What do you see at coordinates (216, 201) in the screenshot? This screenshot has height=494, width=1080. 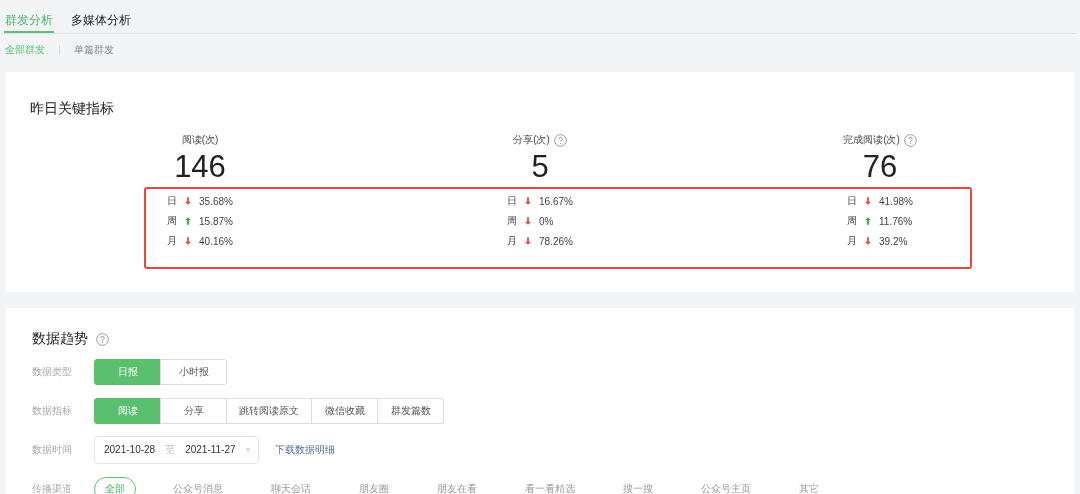 I see `change-percent: 35.68%` at bounding box center [216, 201].